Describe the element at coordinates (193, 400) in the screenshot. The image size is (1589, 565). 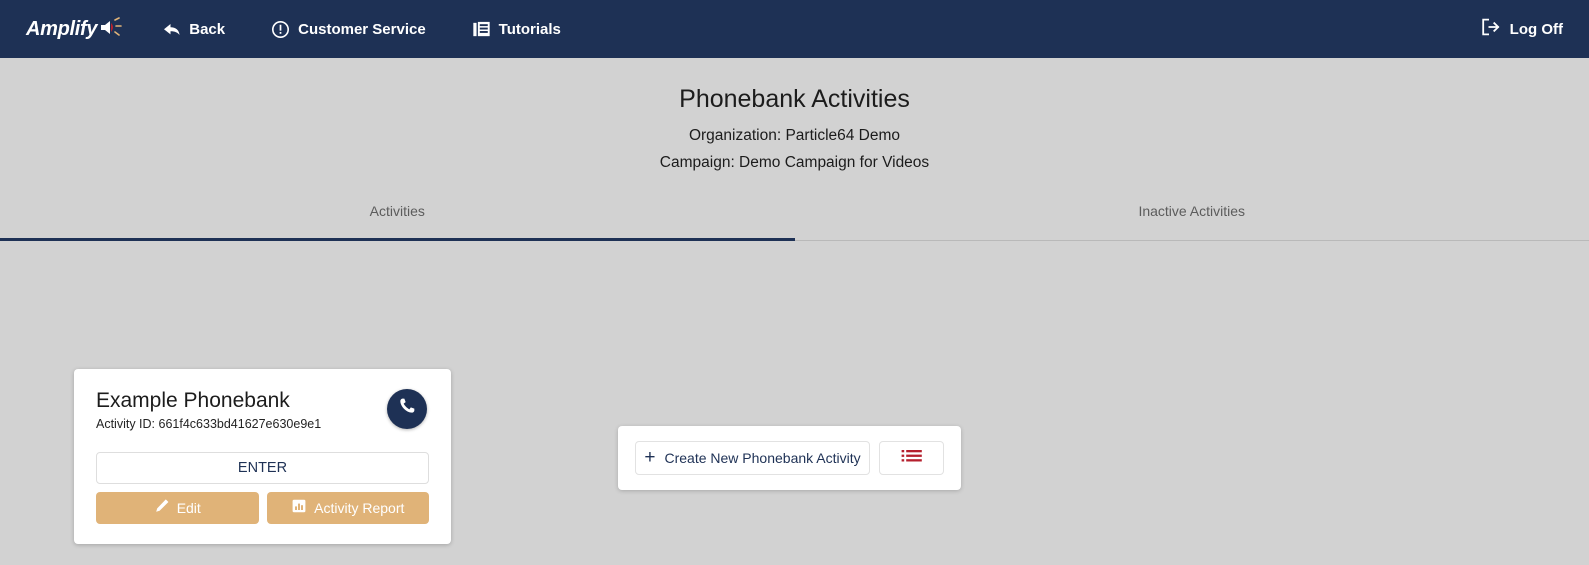
I see `activity-card-title: Example Phonebank` at that location.